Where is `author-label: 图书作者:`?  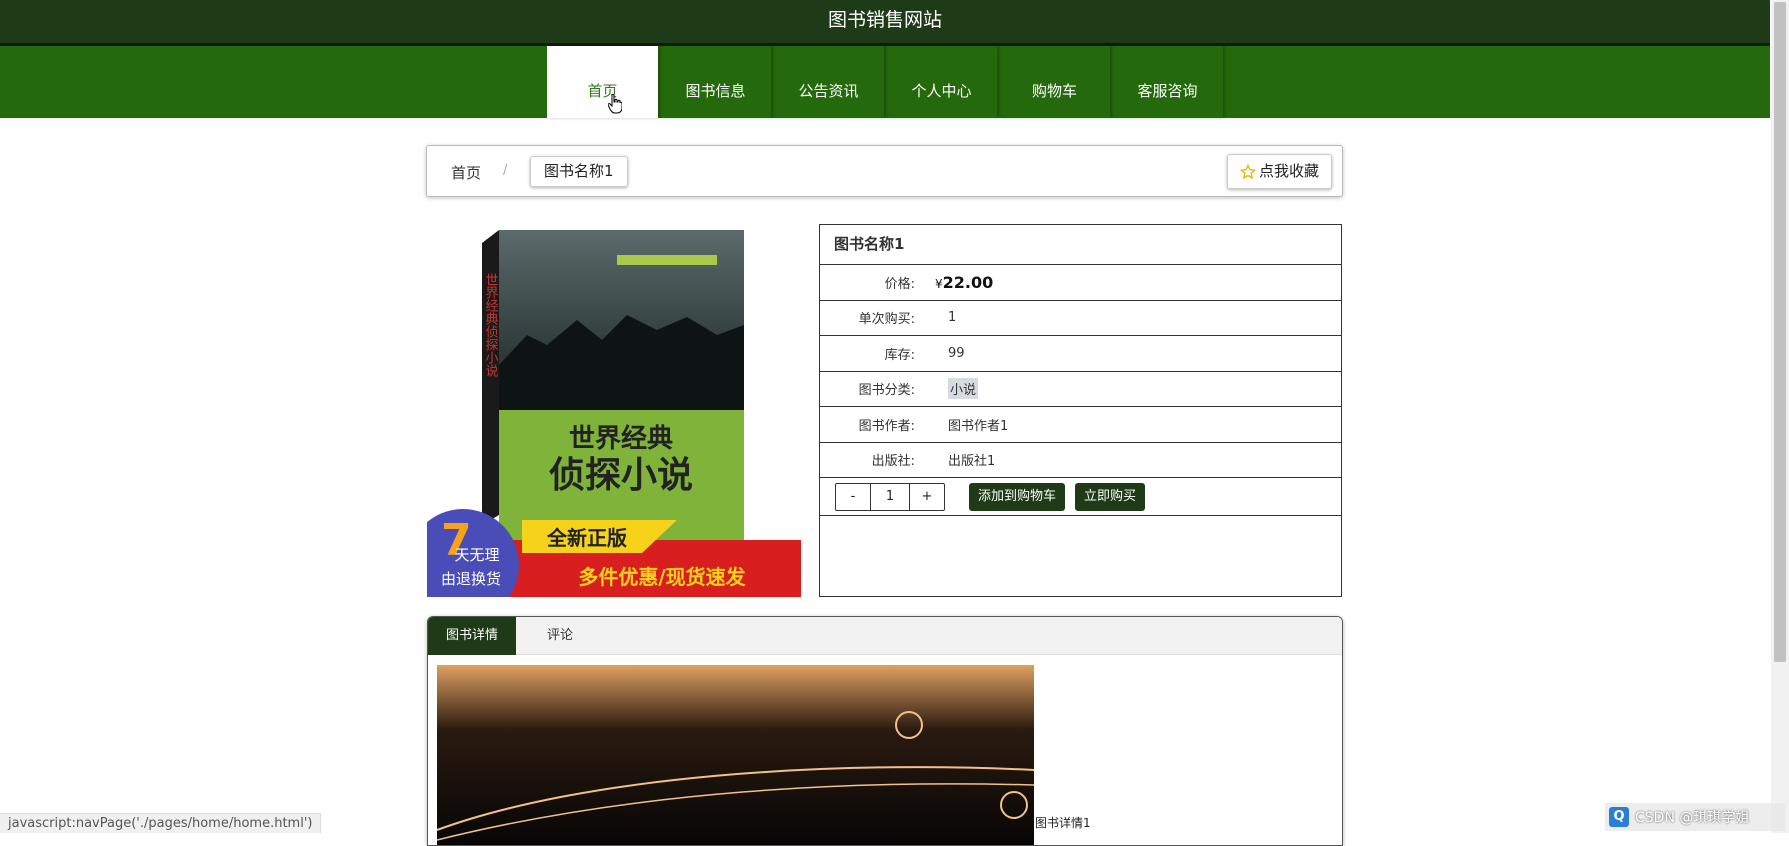
author-label: 图书作者: is located at coordinates (886, 426).